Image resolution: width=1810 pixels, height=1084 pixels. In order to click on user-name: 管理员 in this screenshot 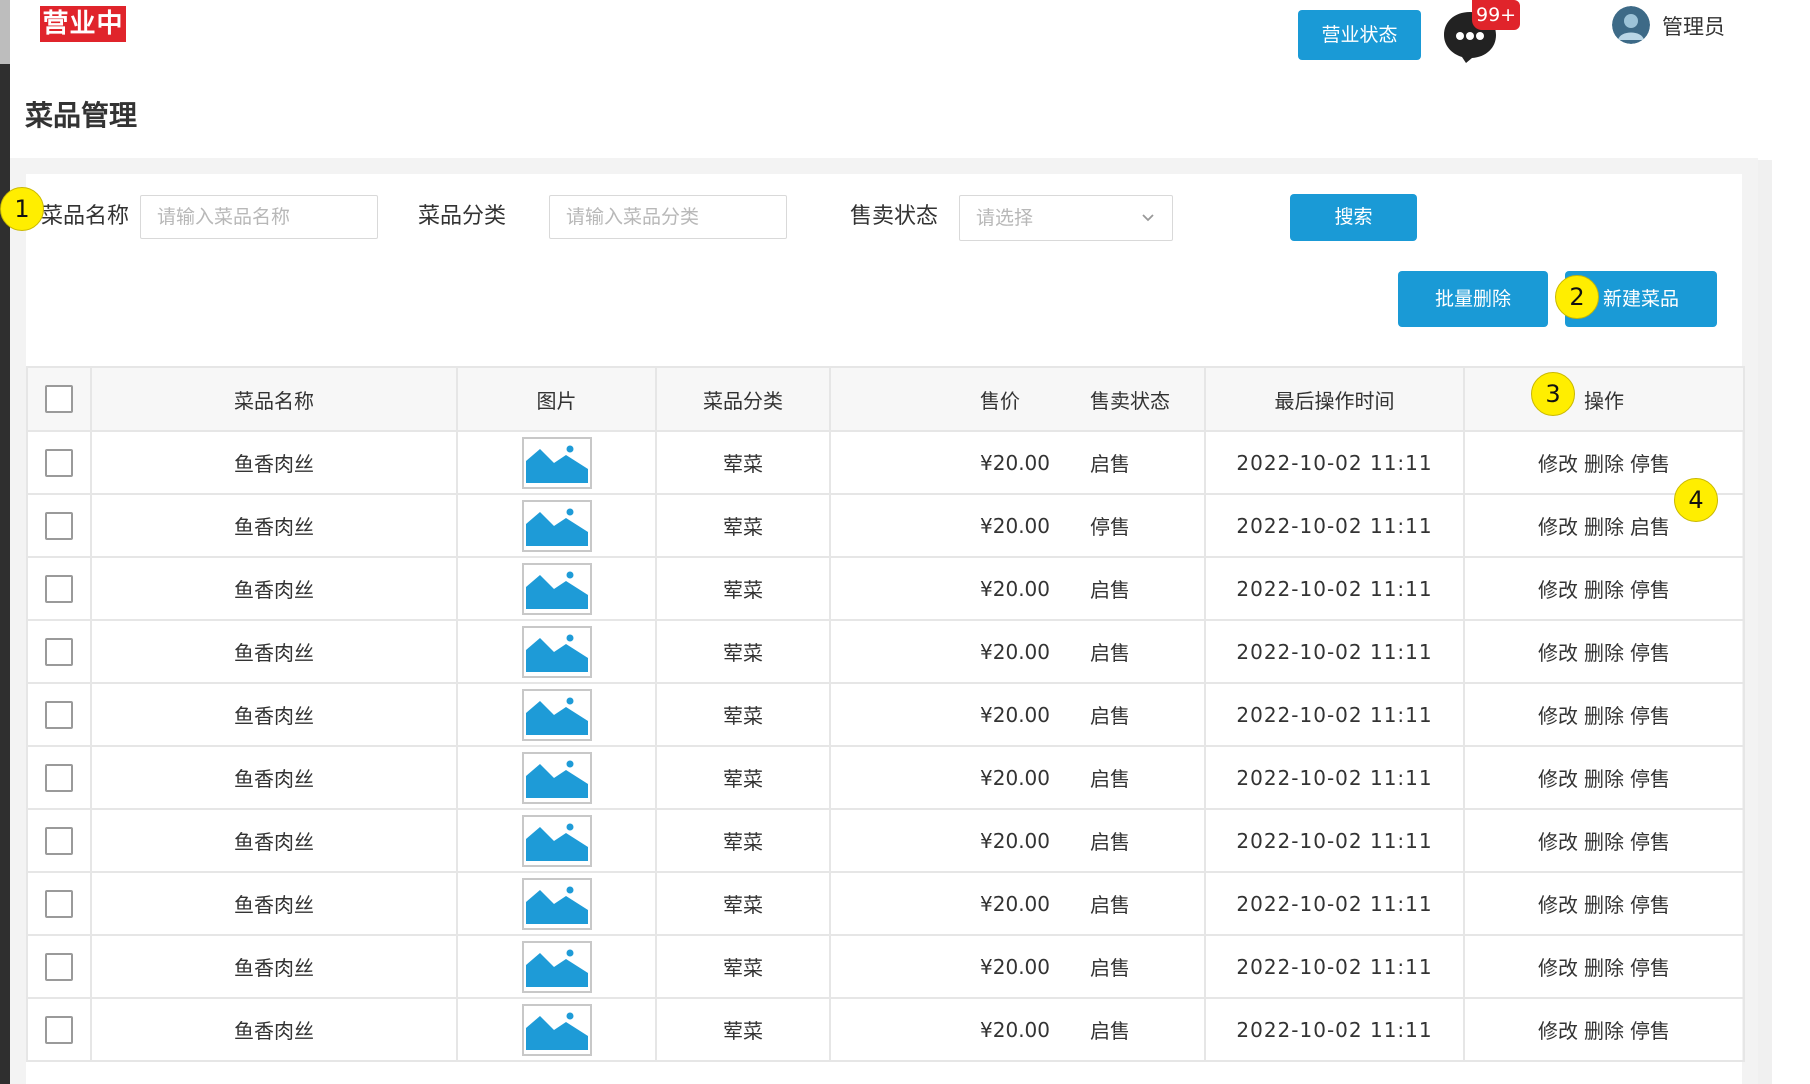, I will do `click(1693, 27)`.